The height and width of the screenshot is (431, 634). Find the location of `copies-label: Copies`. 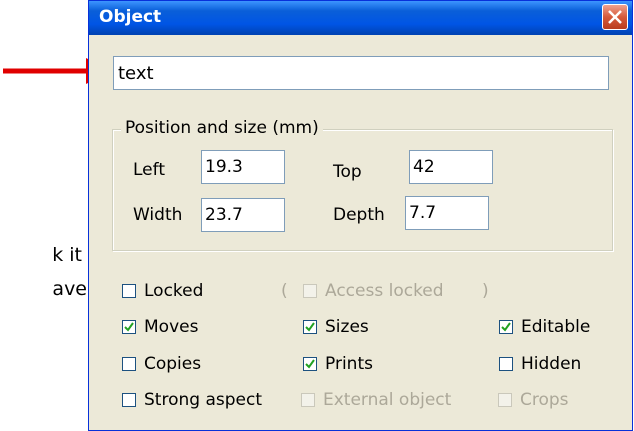

copies-label: Copies is located at coordinates (173, 364).